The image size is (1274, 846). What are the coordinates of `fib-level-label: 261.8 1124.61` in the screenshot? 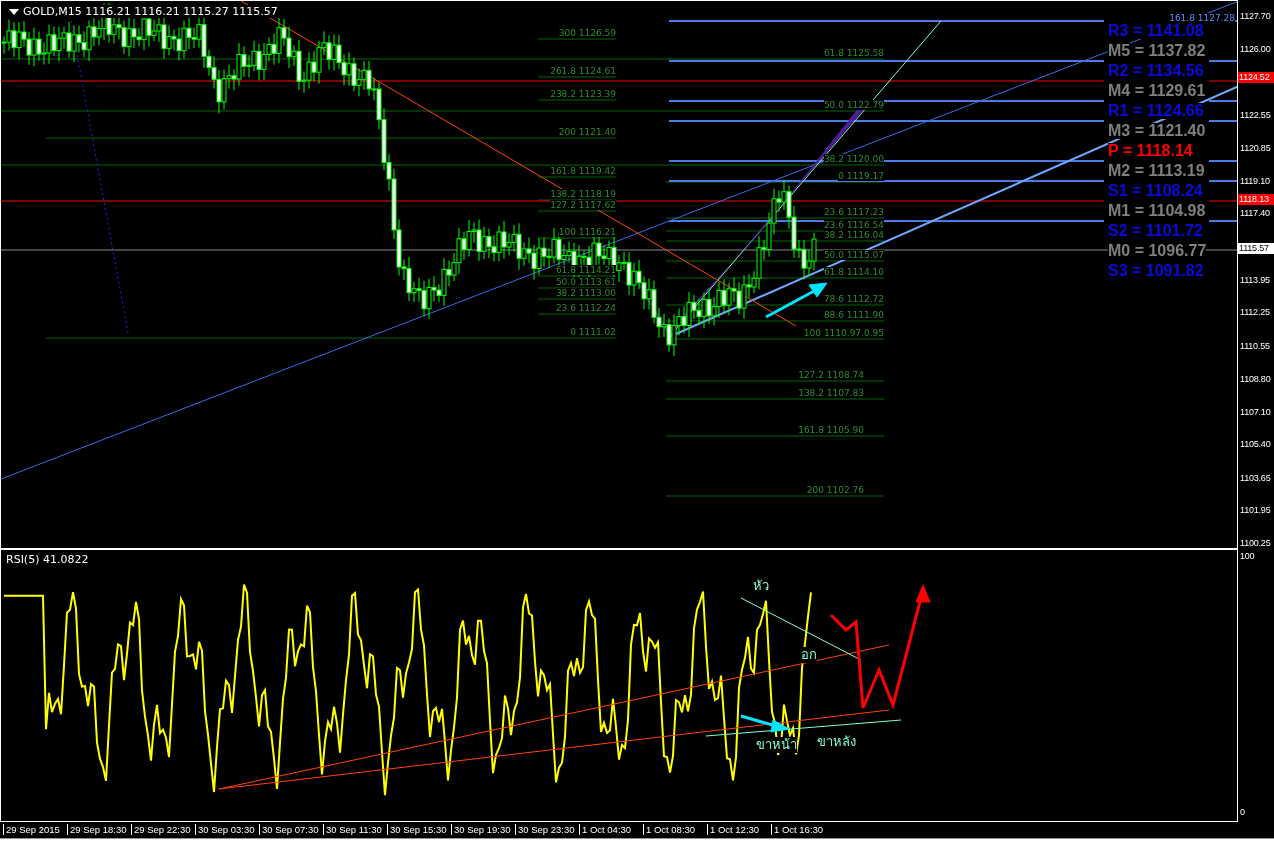 It's located at (583, 71).